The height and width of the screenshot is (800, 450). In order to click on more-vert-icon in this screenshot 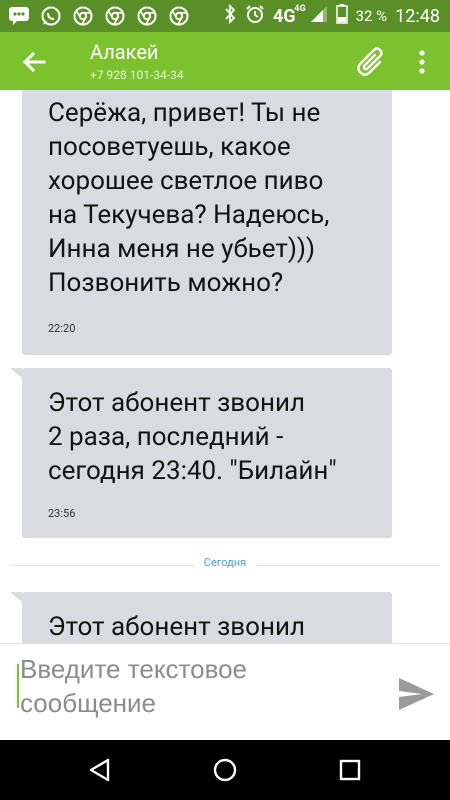, I will do `click(422, 62)`.